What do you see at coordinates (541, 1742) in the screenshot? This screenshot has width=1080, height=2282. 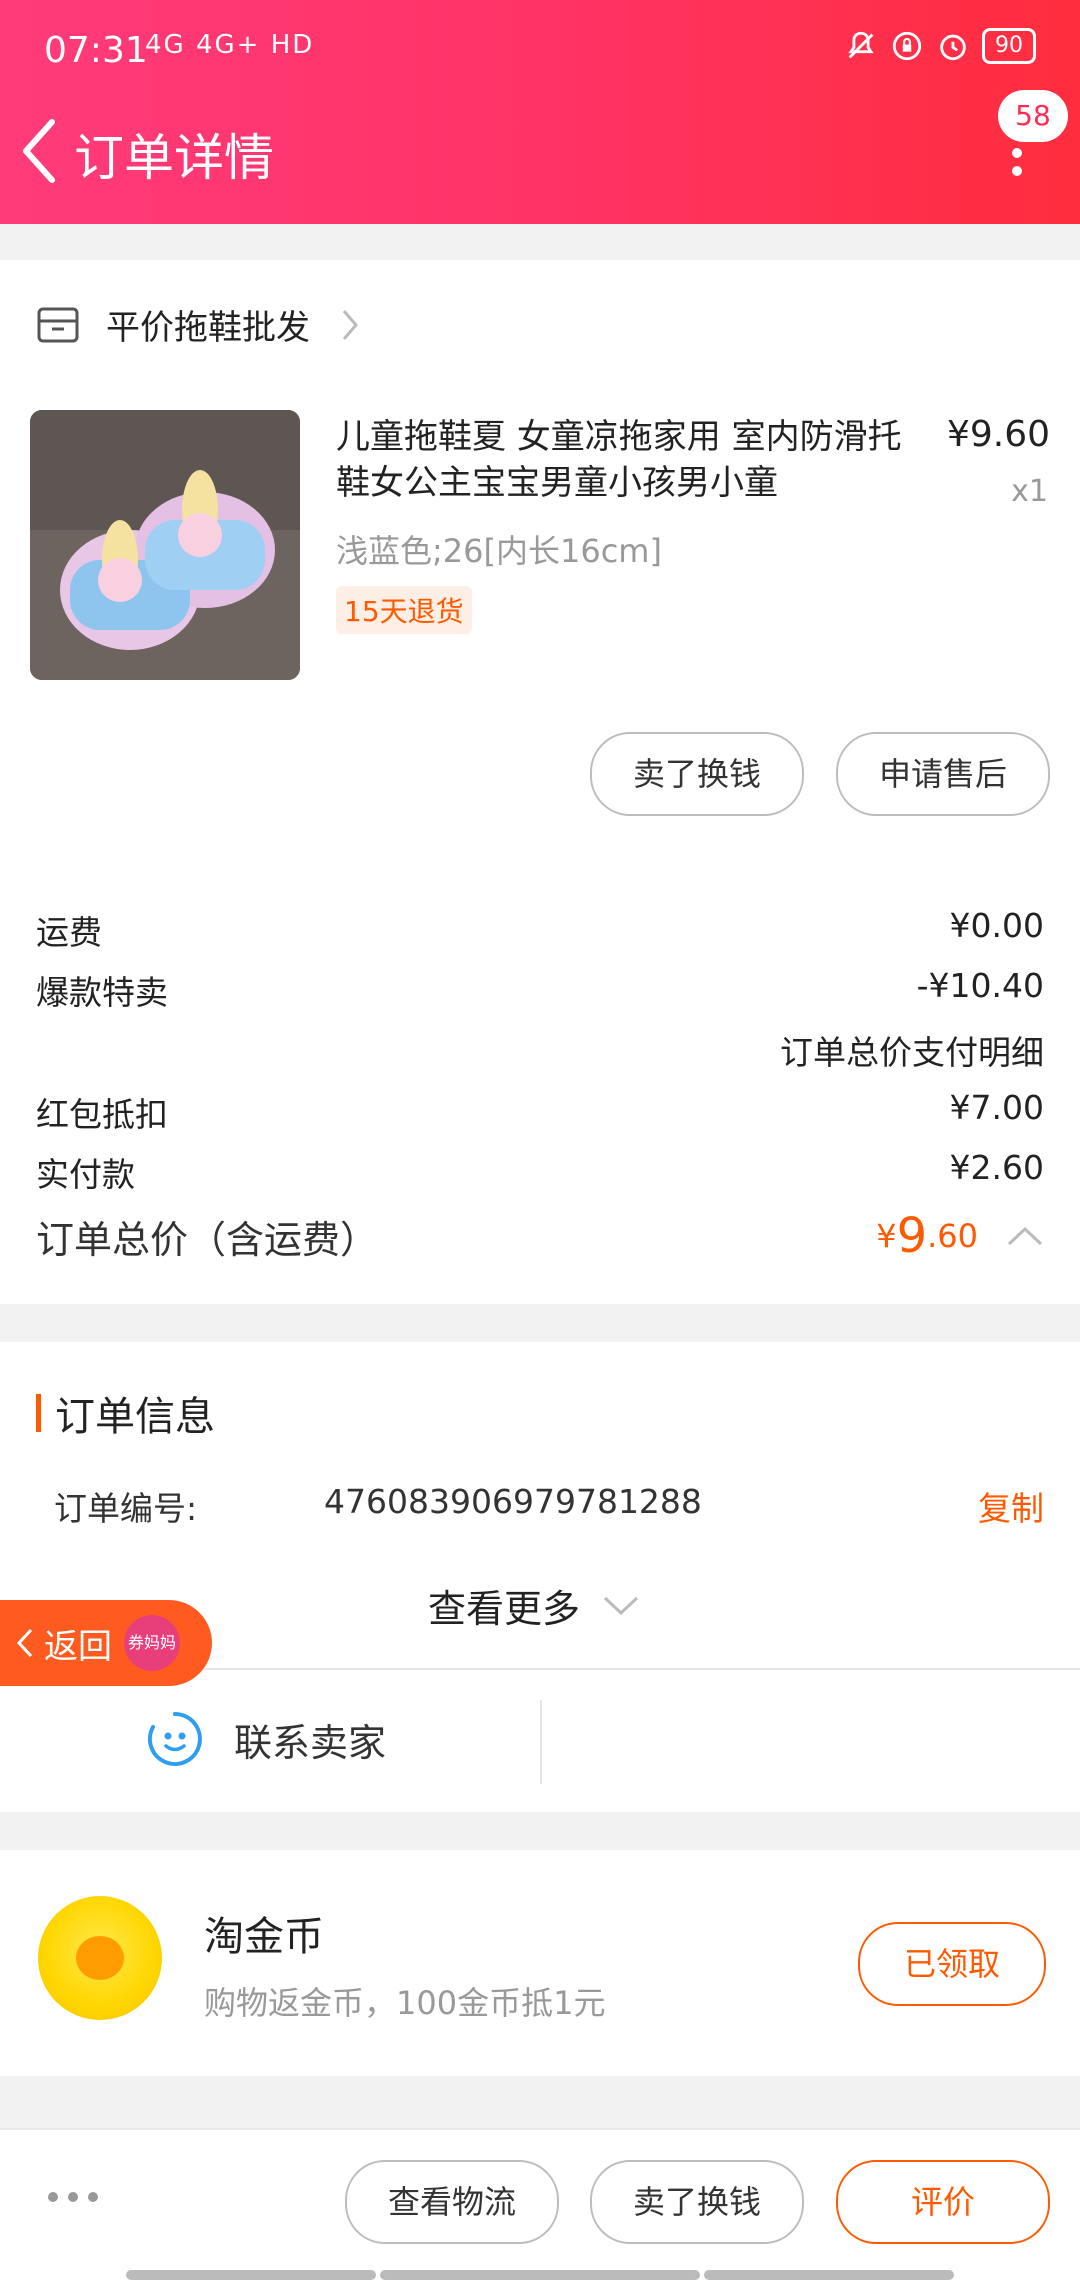 I see `vertical-divider` at bounding box center [541, 1742].